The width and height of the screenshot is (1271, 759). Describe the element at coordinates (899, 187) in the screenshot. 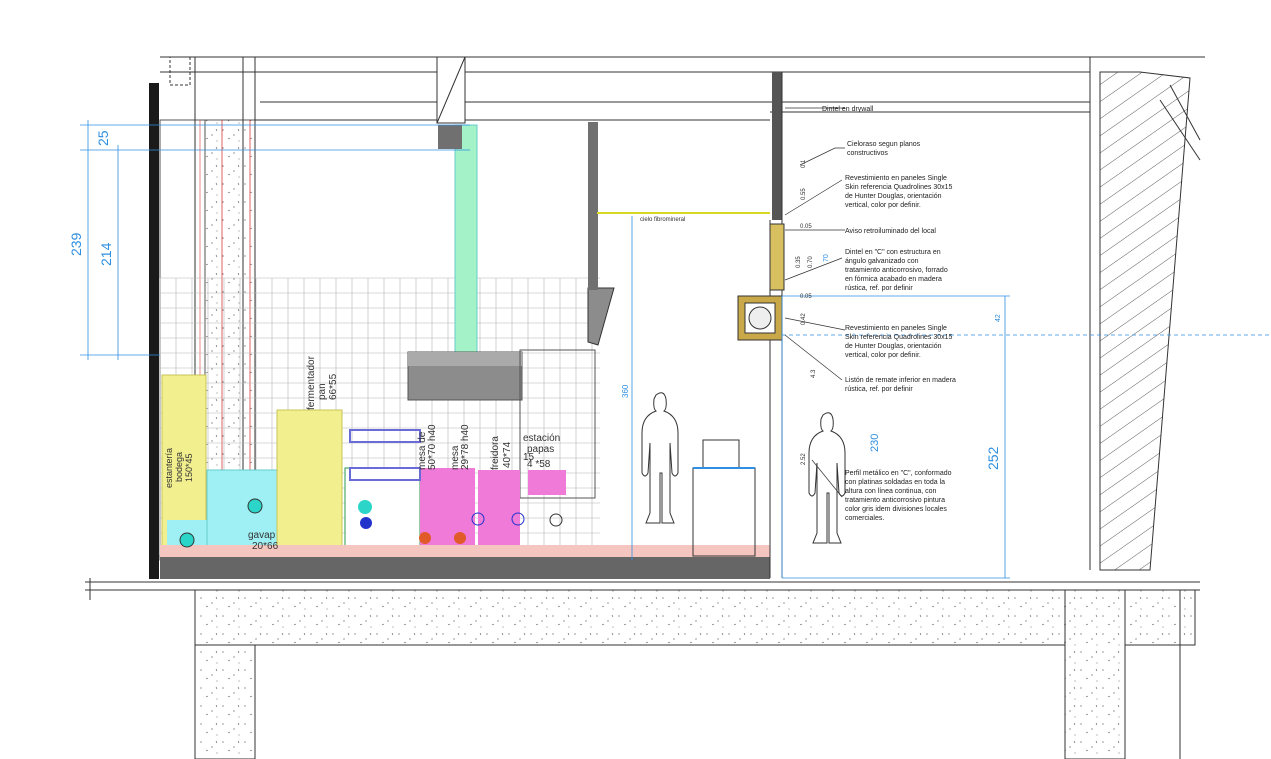

I see `note-rev1-2: Skin referencia Quadrolines 30x15` at that location.